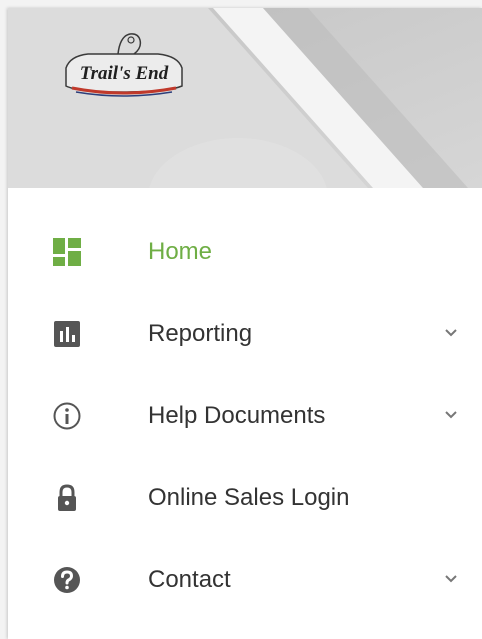 This screenshot has width=482, height=639. Describe the element at coordinates (245, 582) in the screenshot. I see `nav-item-contact: Contact` at that location.